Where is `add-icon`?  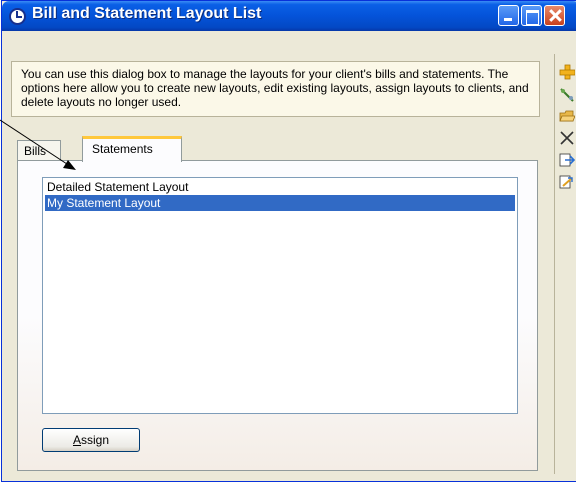
add-icon is located at coordinates (567, 72).